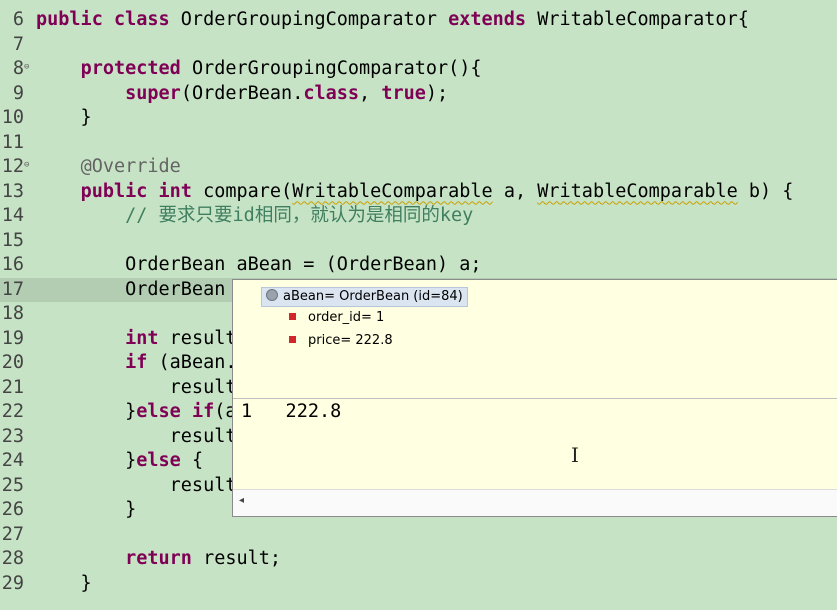  What do you see at coordinates (403, 93) in the screenshot?
I see `code-token: true` at bounding box center [403, 93].